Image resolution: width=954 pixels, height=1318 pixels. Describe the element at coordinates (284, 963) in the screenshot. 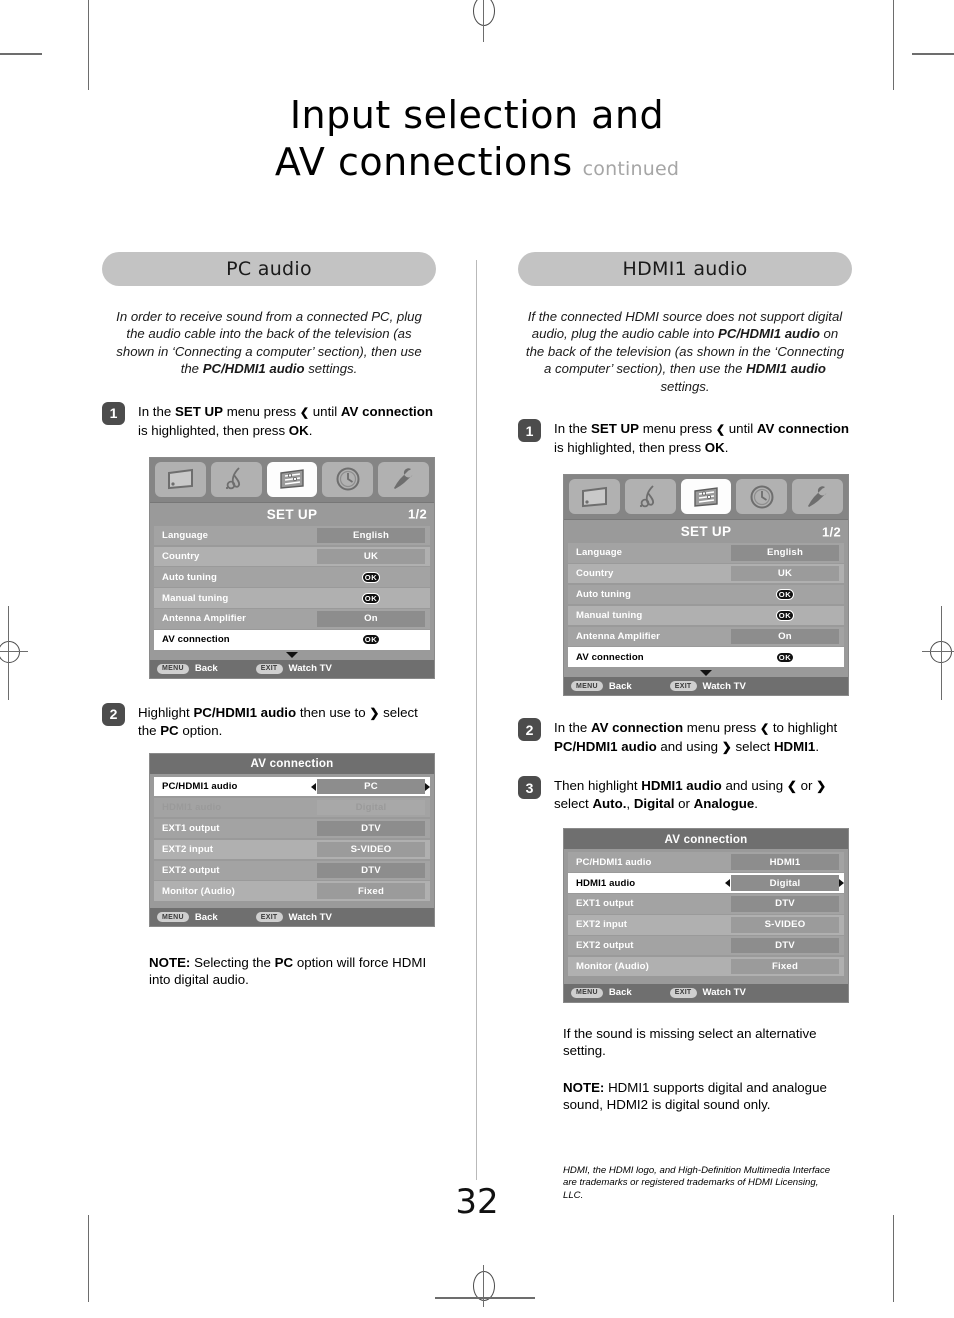

I see `left-note-b1: PC` at that location.